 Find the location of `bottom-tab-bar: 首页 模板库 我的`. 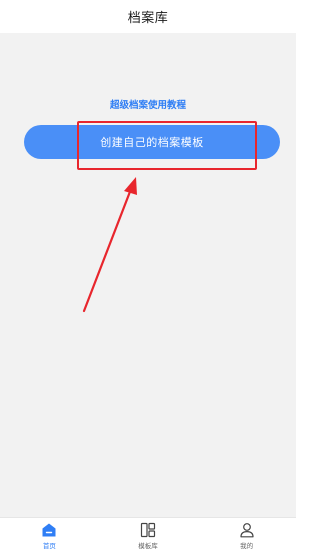

bottom-tab-bar: 首页 模板库 我的 is located at coordinates (148, 534).